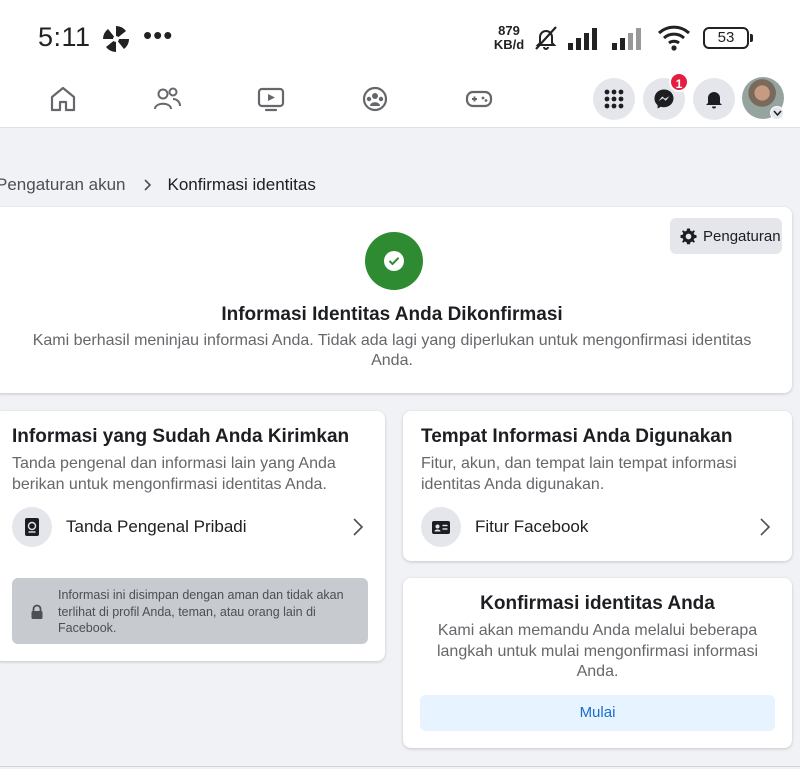  I want to click on passport-icon, so click(32, 527).